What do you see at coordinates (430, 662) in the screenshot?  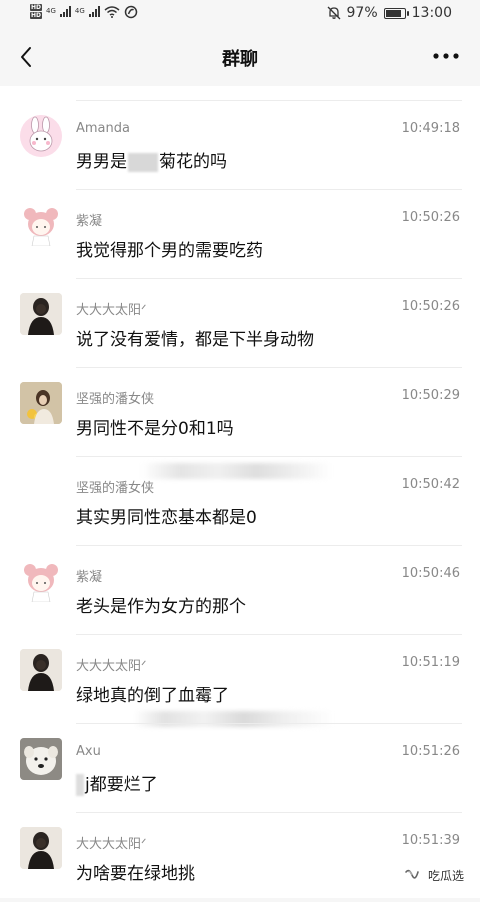 I see `message-time: 10:51:19` at bounding box center [430, 662].